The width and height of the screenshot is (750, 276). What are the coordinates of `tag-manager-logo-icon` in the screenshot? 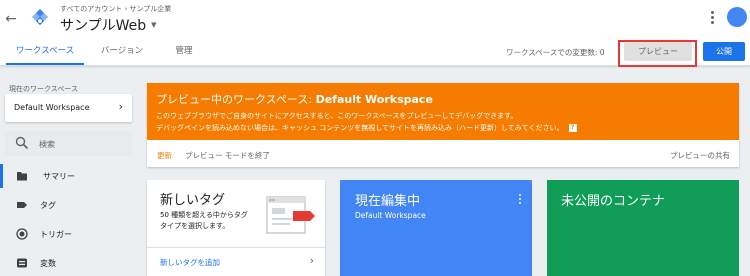 It's located at (40, 17).